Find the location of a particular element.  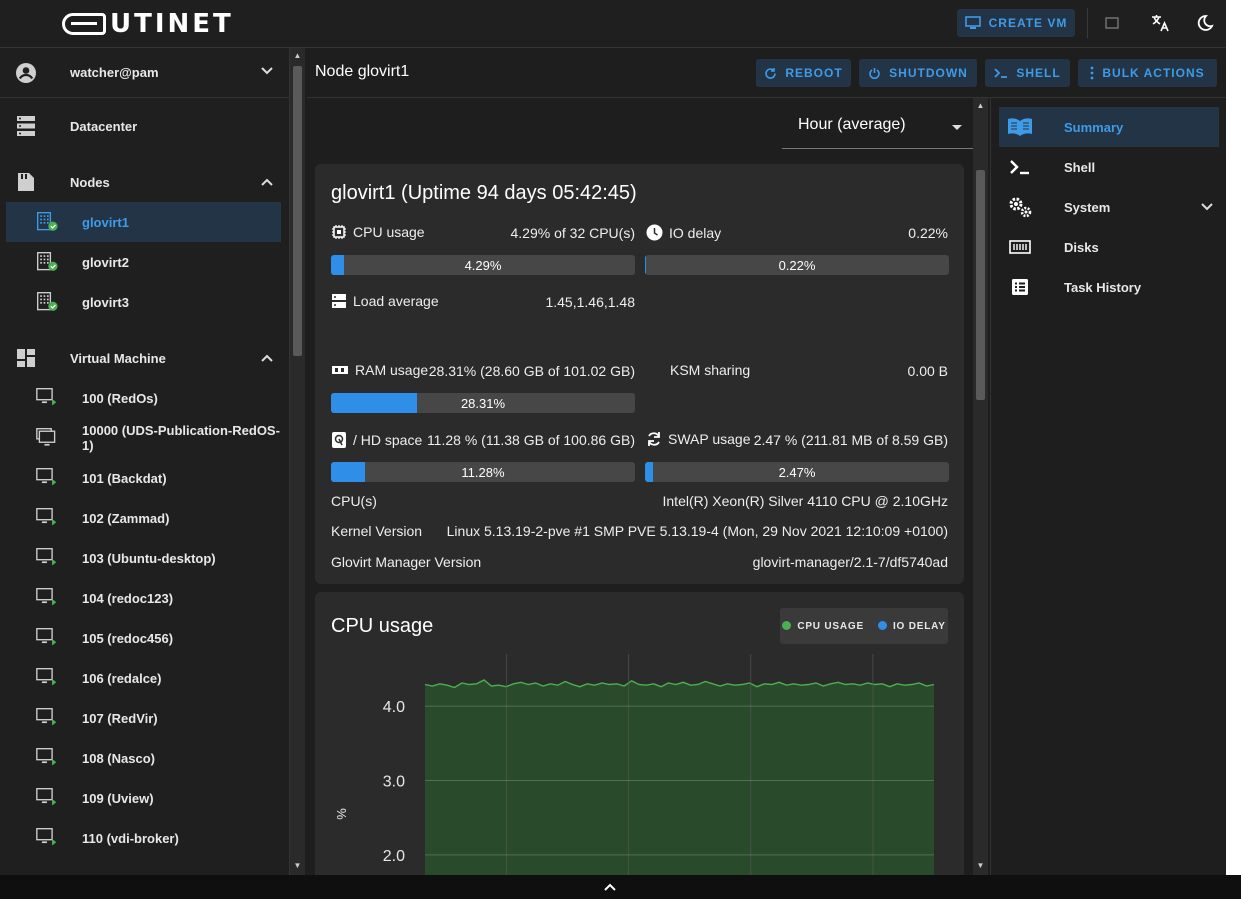

main-scroll-thumb is located at coordinates (980, 285).